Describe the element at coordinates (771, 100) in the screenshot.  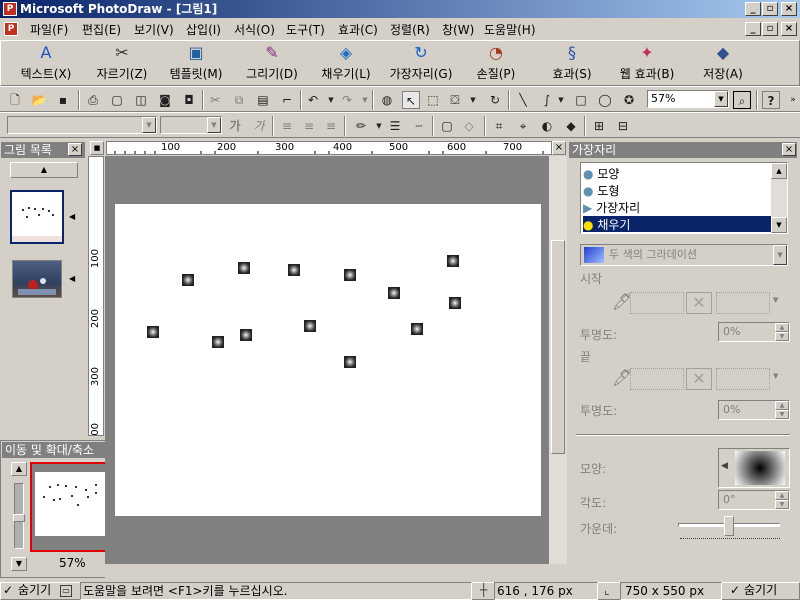
I see `help-icon: ?` at that location.